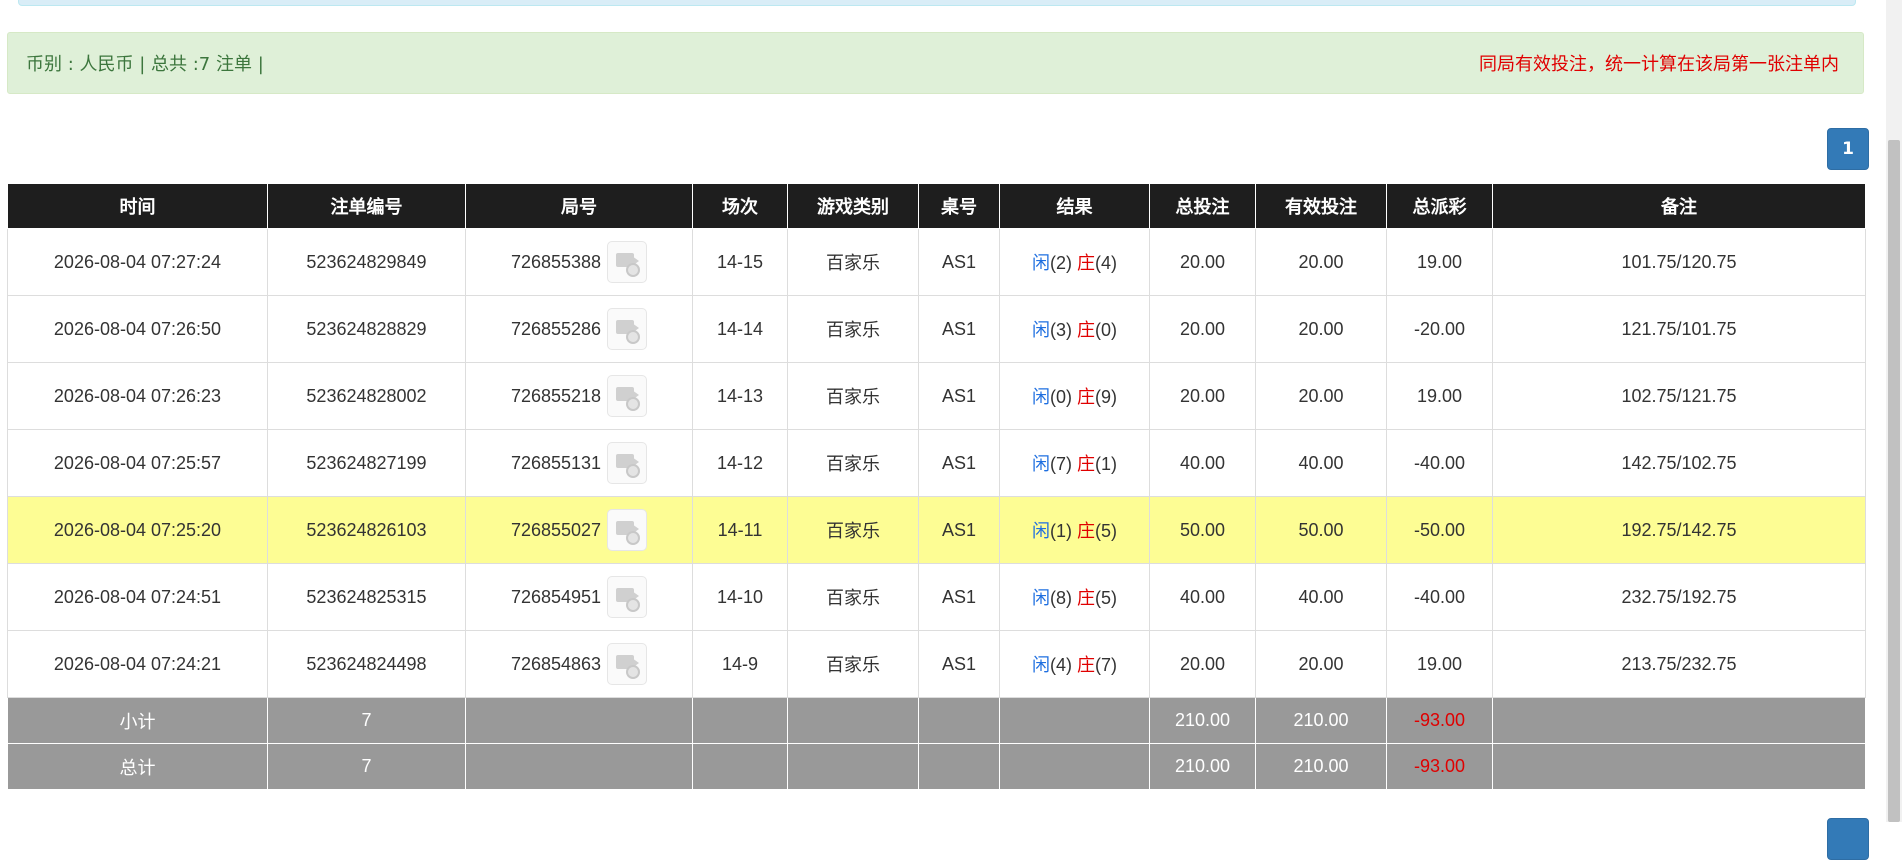 Image resolution: width=1902 pixels, height=860 pixels. What do you see at coordinates (1848, 149) in the screenshot?
I see `pagination-page-1: 1` at bounding box center [1848, 149].